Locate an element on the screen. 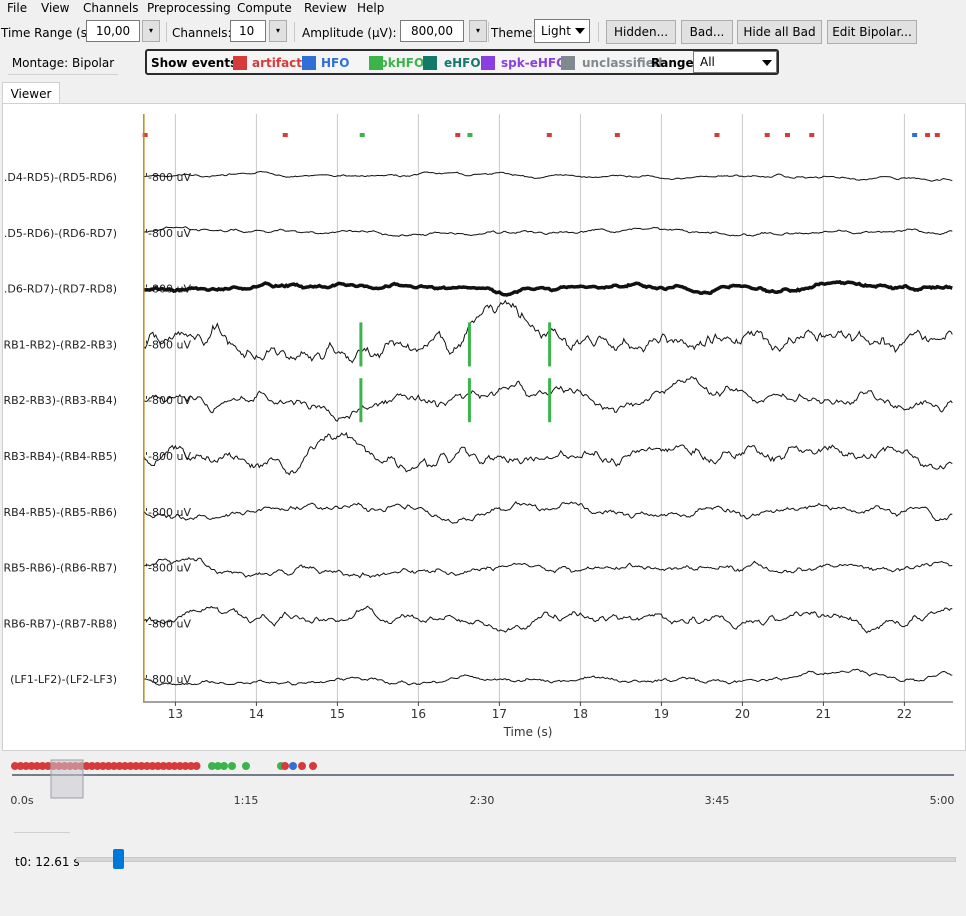  amplitude-spin: ▾ is located at coordinates (478, 31).